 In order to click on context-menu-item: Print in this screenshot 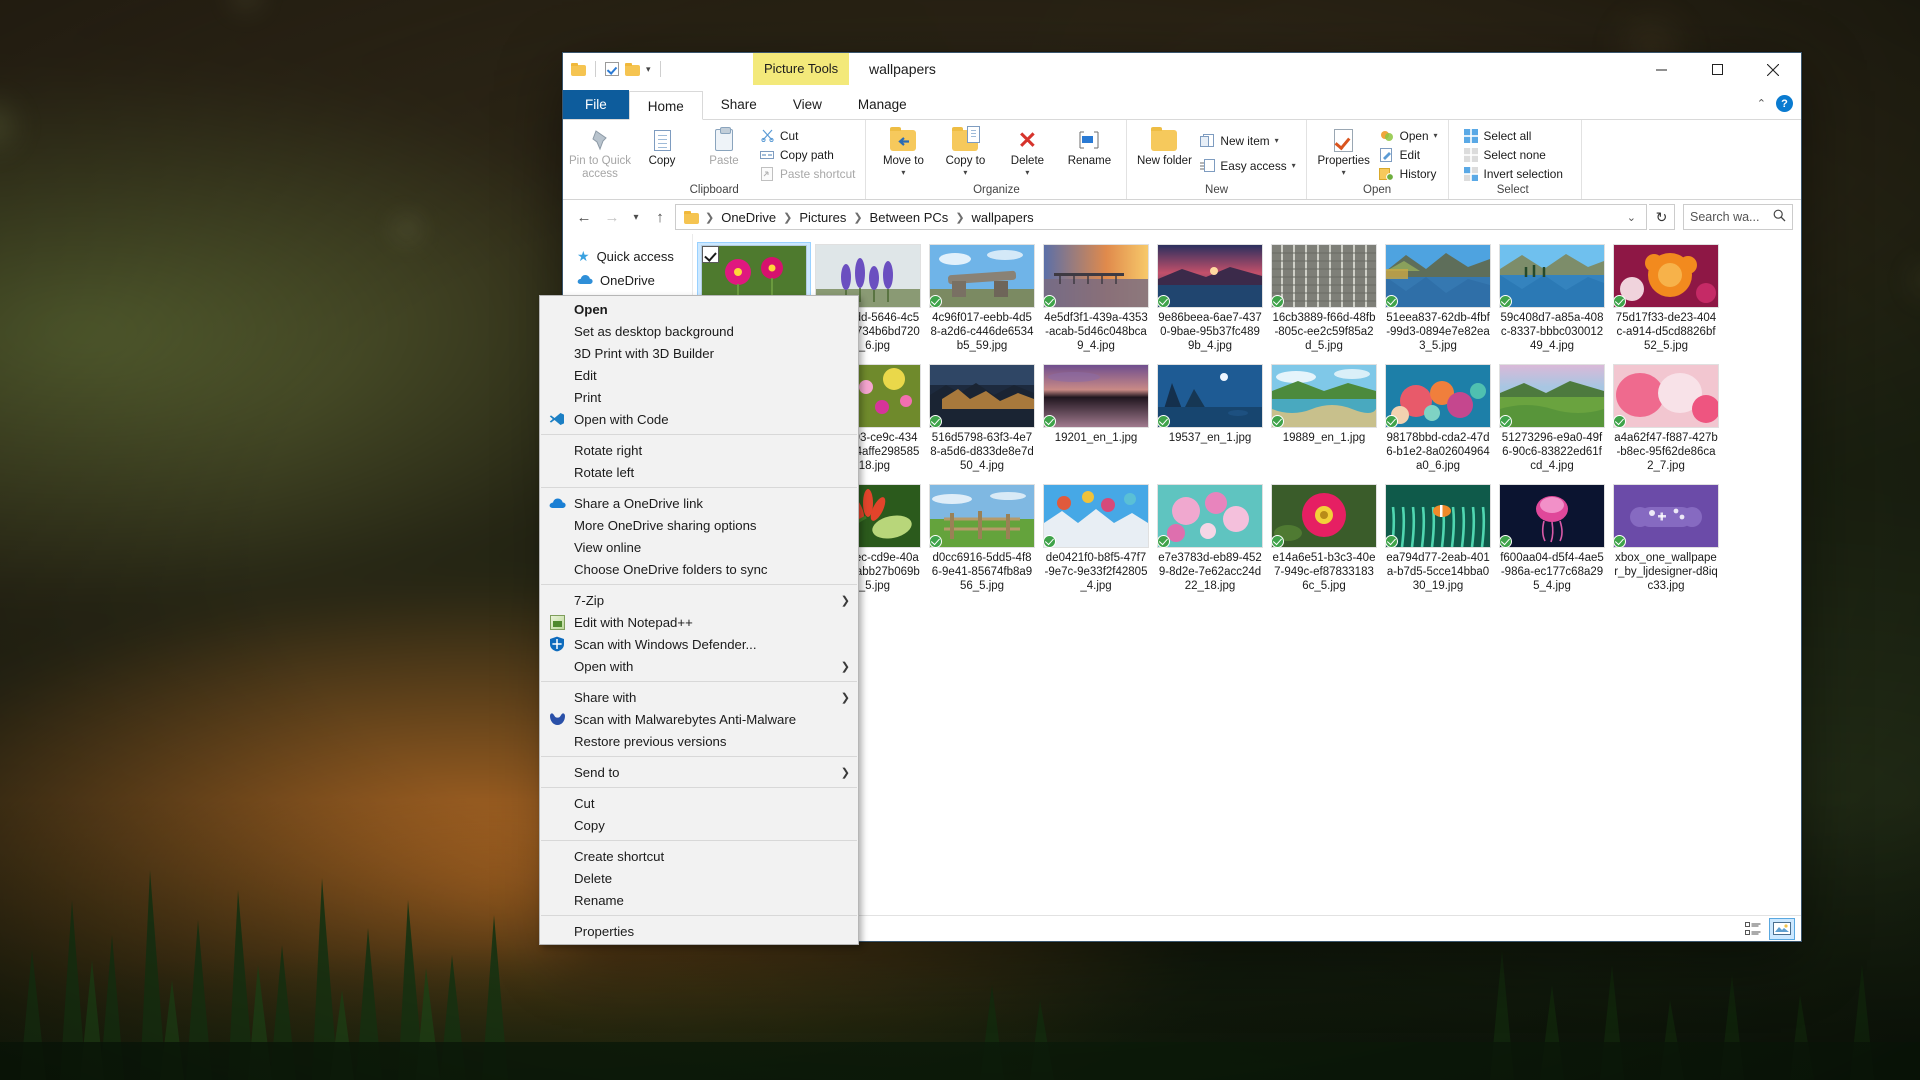, I will do `click(699, 397)`.